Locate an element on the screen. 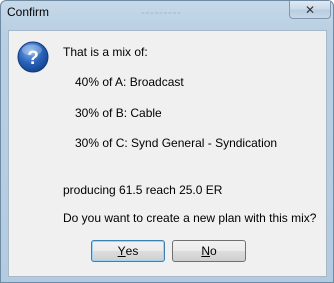 This screenshot has width=334, height=283. mix-item-b: 30% of B: Cable is located at coordinates (118, 113).